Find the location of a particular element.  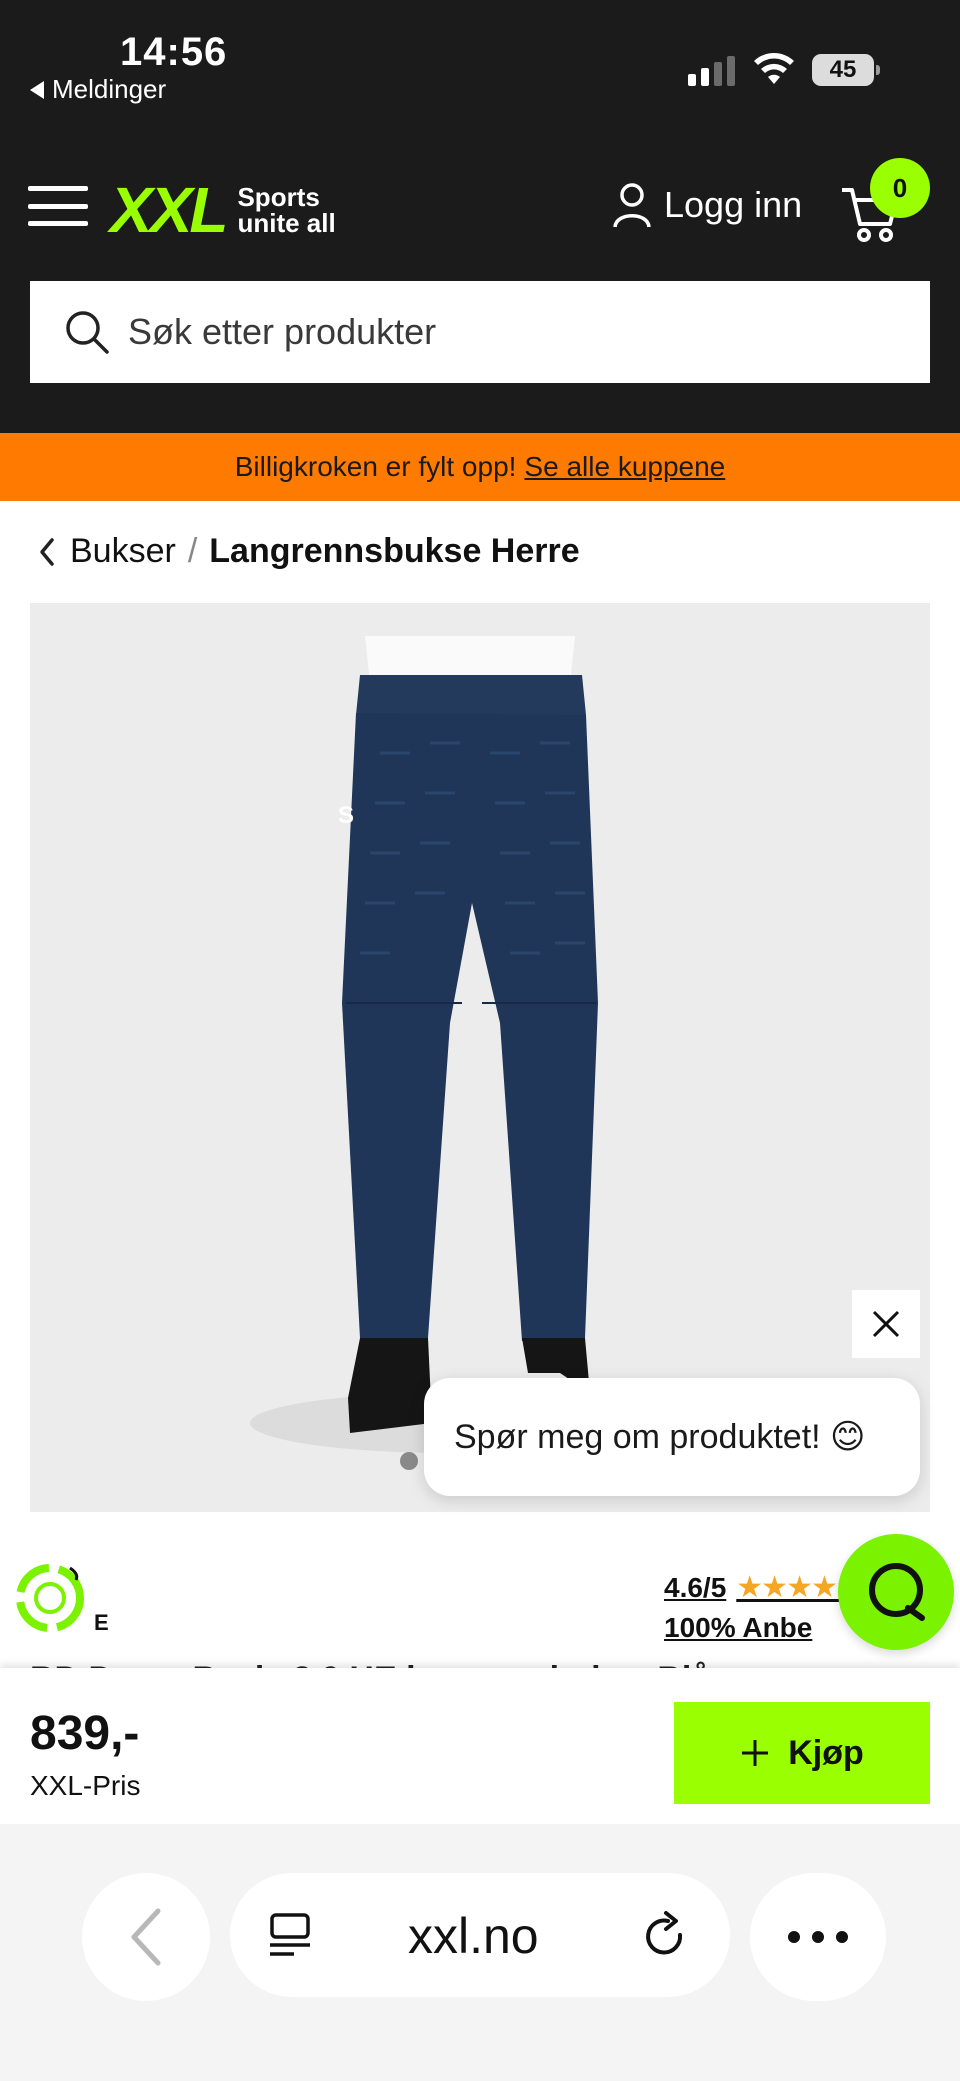

price: 839,- is located at coordinates (85, 1733).